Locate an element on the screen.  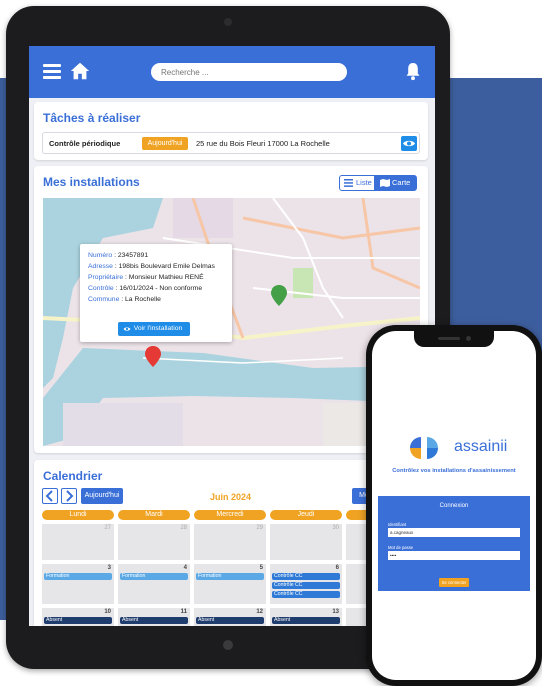
map-view-button: Carte is located at coordinates (396, 183).